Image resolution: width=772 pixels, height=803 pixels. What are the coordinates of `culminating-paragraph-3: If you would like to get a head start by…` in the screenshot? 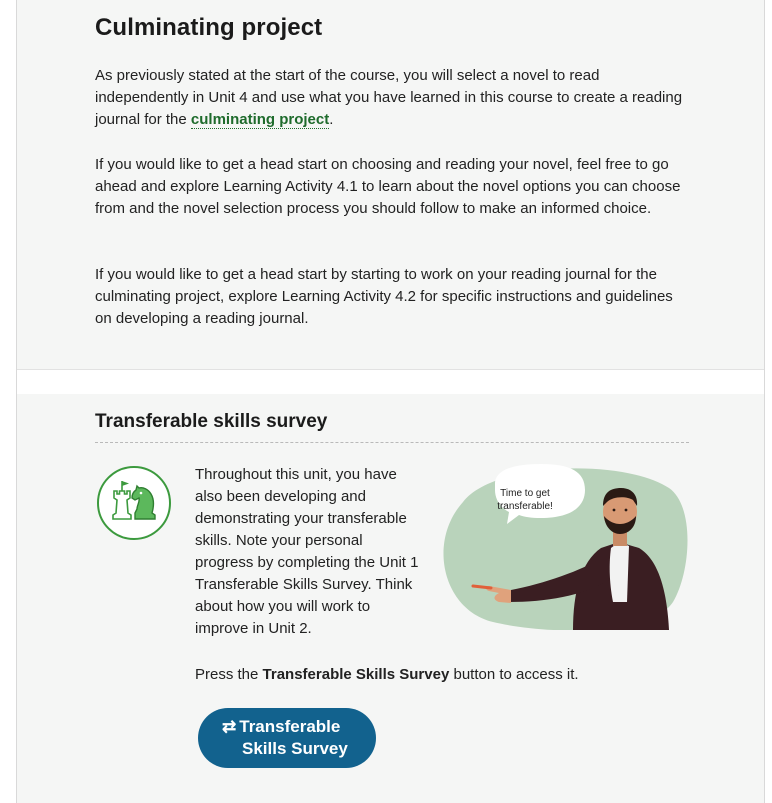 It's located at (384, 296).